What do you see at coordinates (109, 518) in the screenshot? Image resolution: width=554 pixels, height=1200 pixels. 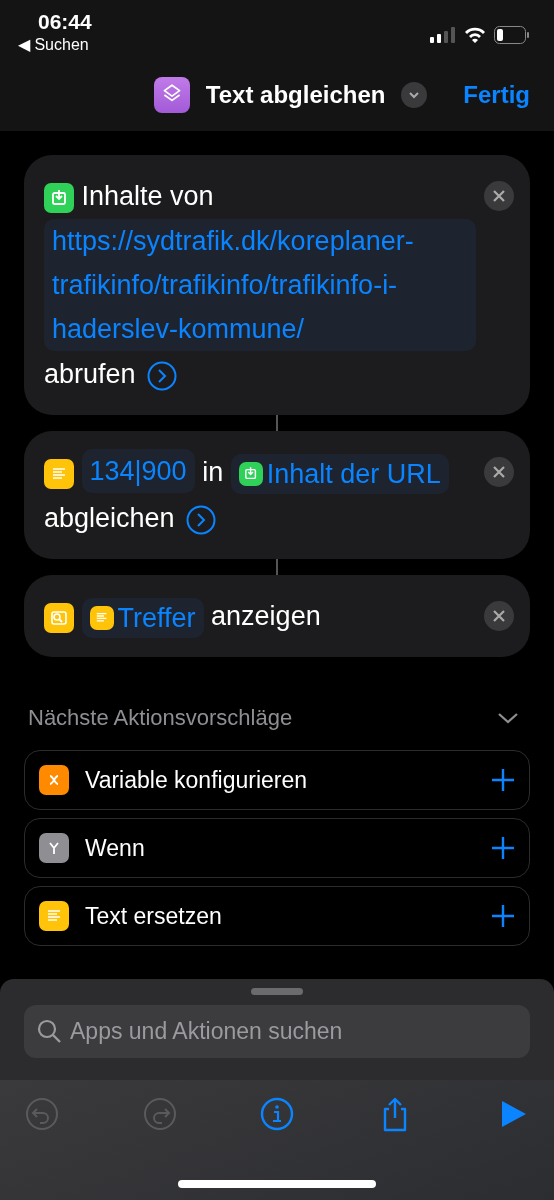 I see `action-label: abgleichen` at bounding box center [109, 518].